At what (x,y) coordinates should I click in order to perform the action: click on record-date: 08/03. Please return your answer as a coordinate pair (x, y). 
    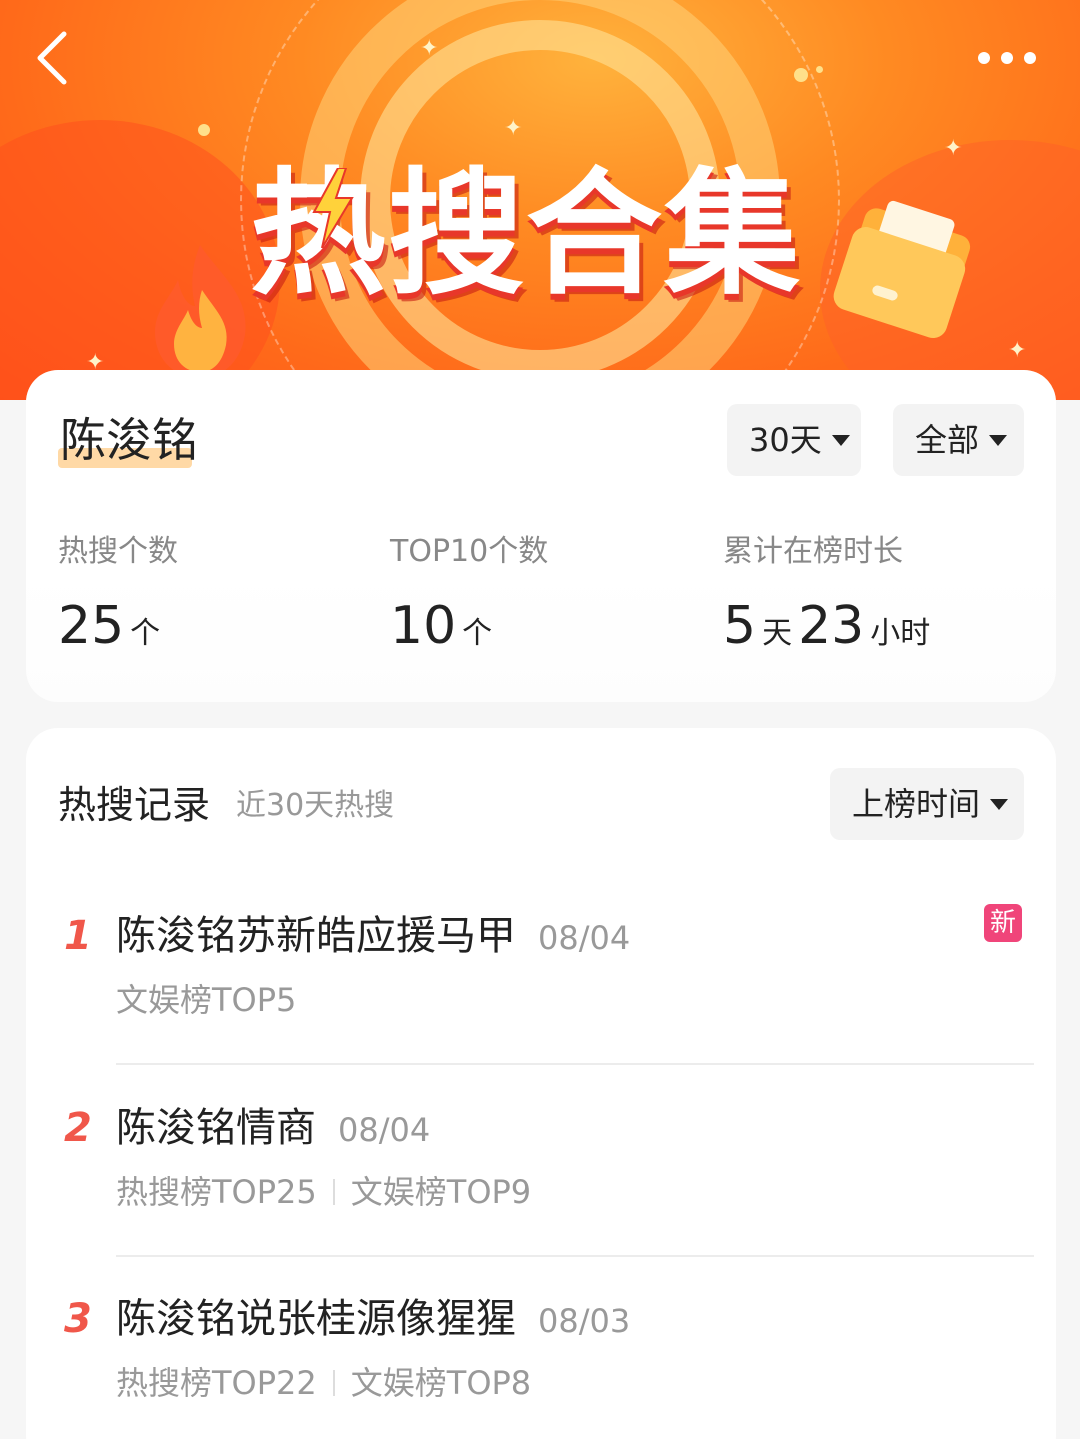
    Looking at the image, I should click on (584, 1321).